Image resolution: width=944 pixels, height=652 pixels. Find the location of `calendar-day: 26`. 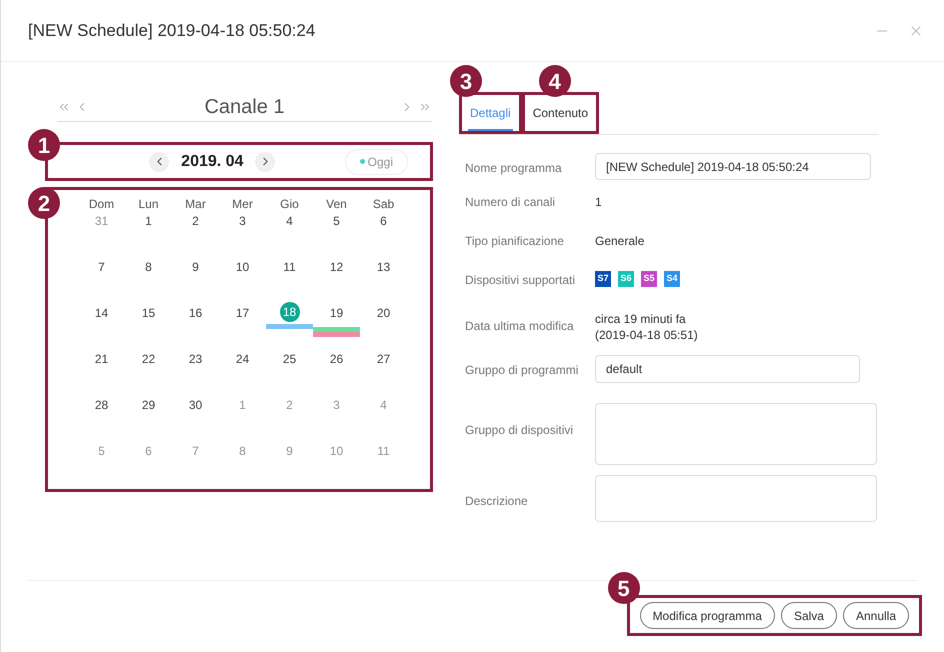

calendar-day: 26 is located at coordinates (337, 359).